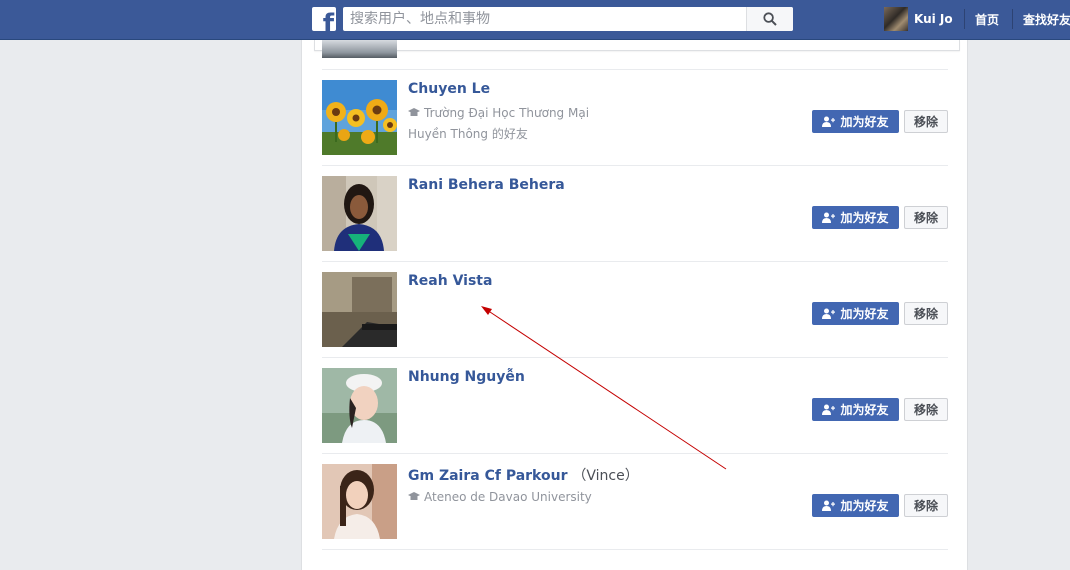 This screenshot has width=1070, height=570. I want to click on search-icon, so click(770, 19).